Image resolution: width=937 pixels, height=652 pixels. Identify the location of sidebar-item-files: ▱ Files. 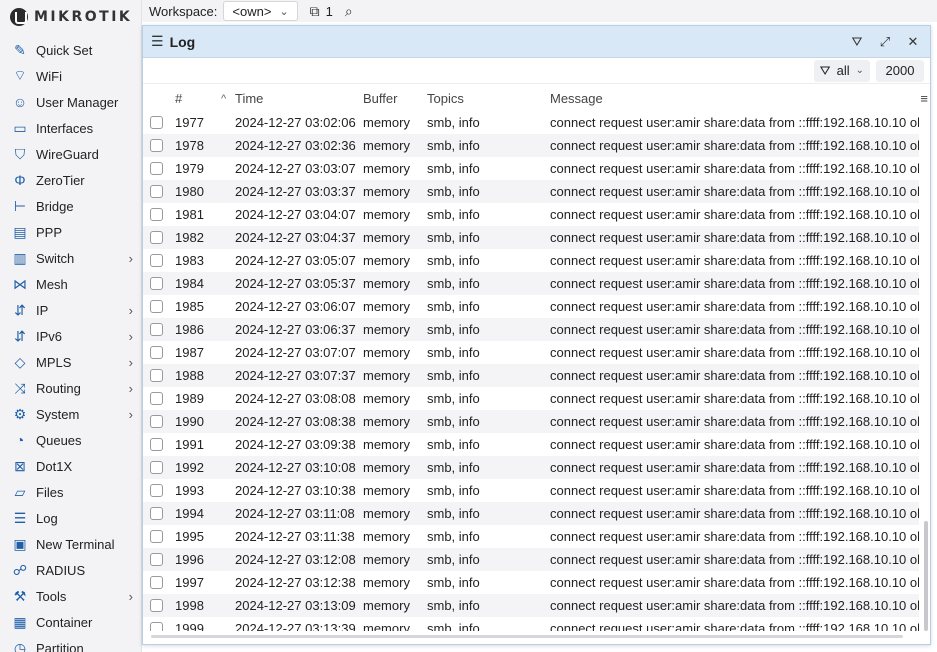
(70, 492).